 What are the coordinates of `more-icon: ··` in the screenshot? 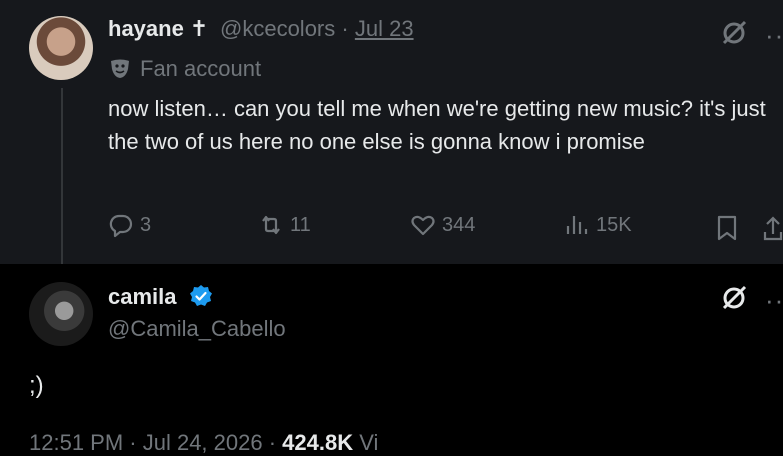 It's located at (774, 35).